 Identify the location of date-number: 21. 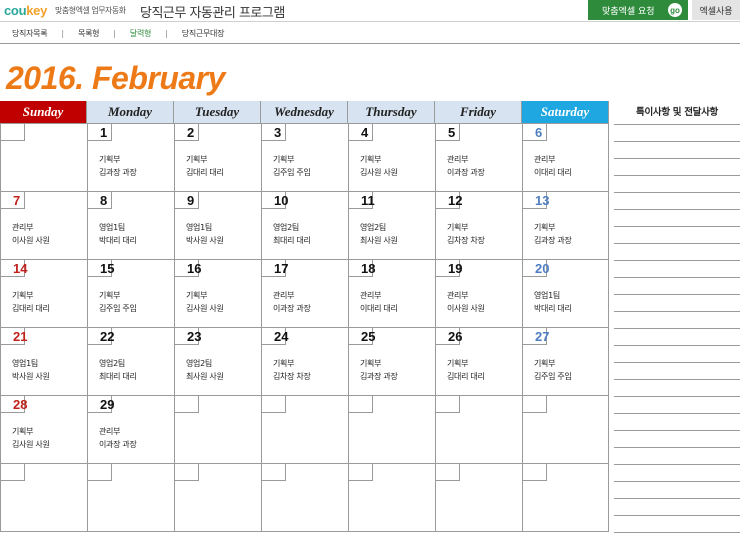
(14, 336).